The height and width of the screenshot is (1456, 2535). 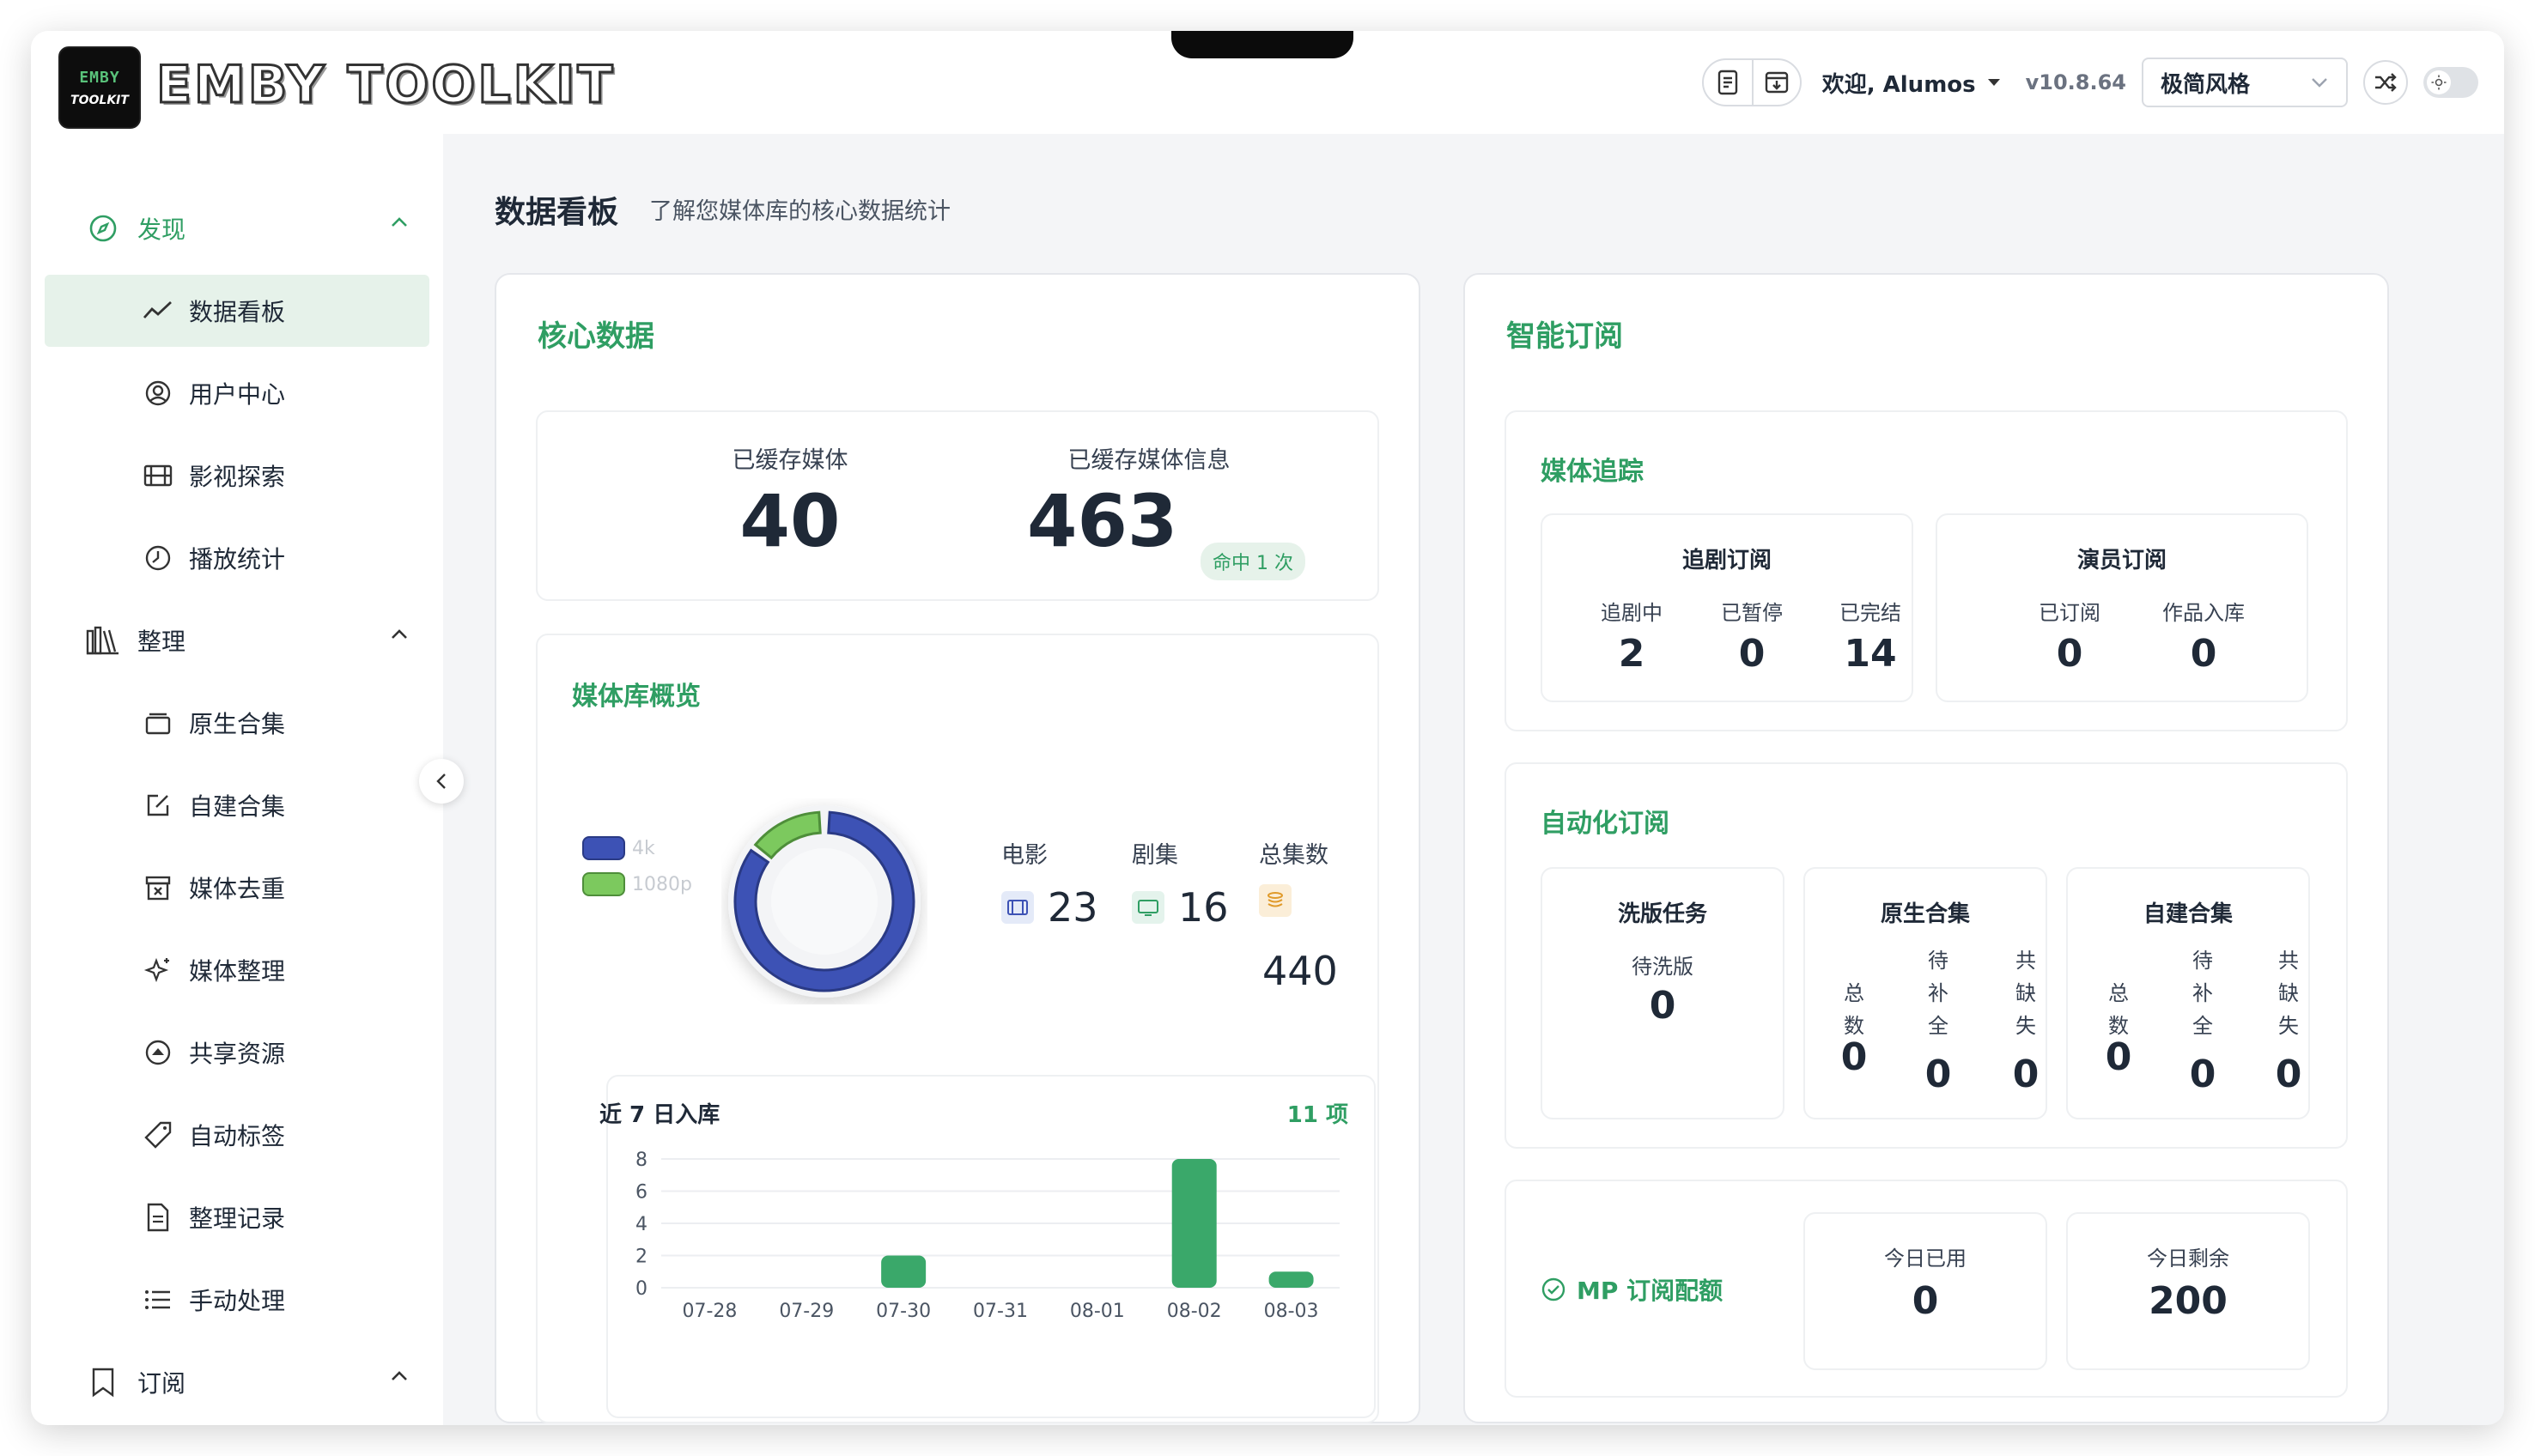 What do you see at coordinates (237, 723) in the screenshot?
I see `sidebar-item-native-collection: 原生合集` at bounding box center [237, 723].